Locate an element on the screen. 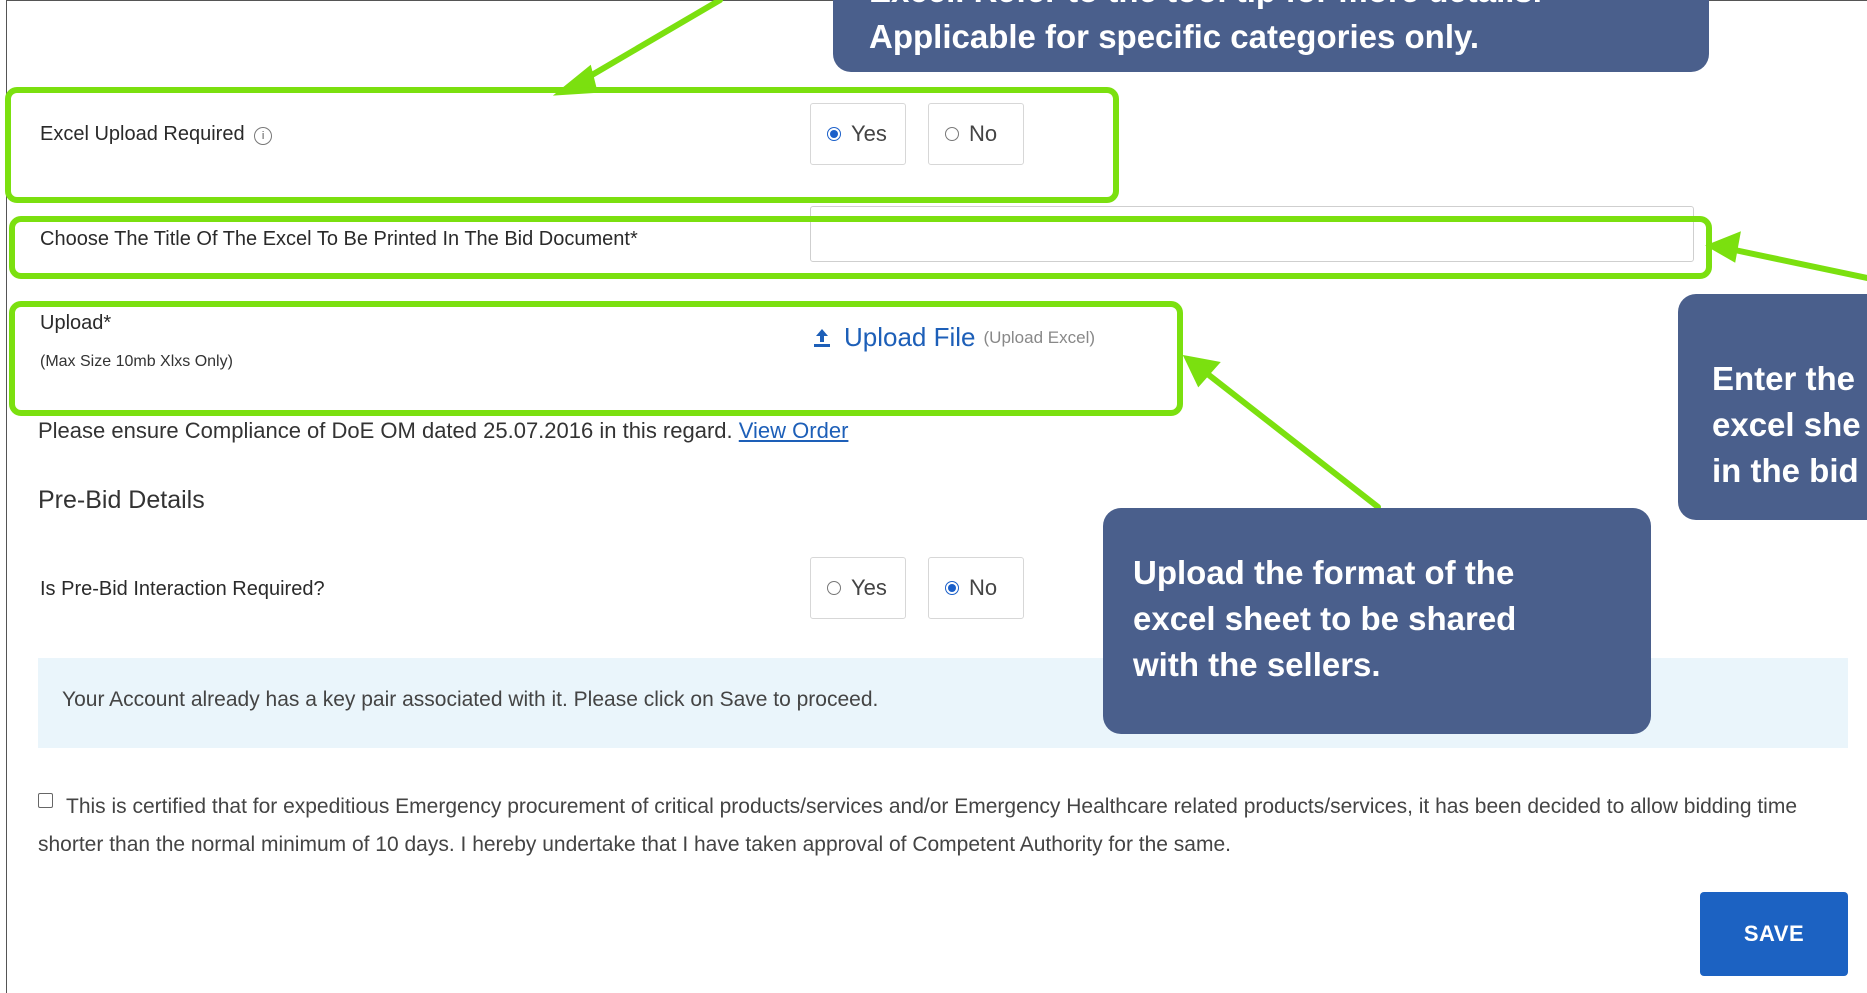 The width and height of the screenshot is (1867, 993). pre-bid-no-option: No is located at coordinates (976, 588).